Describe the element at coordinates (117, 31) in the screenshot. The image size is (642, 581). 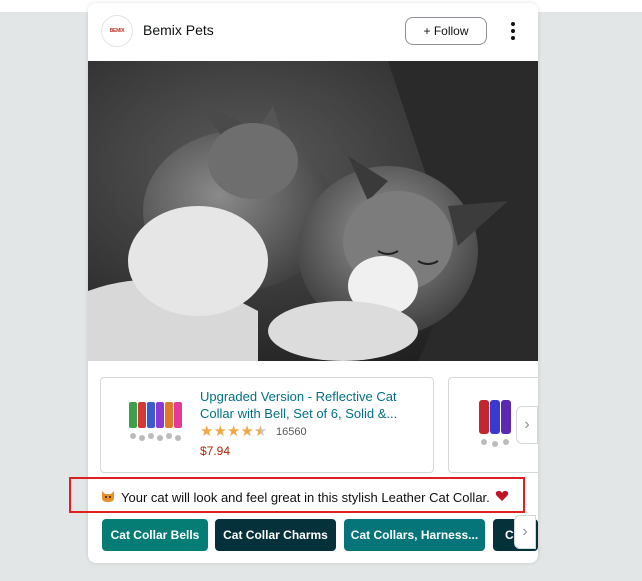
I see `brand-logo: BEMIX` at that location.